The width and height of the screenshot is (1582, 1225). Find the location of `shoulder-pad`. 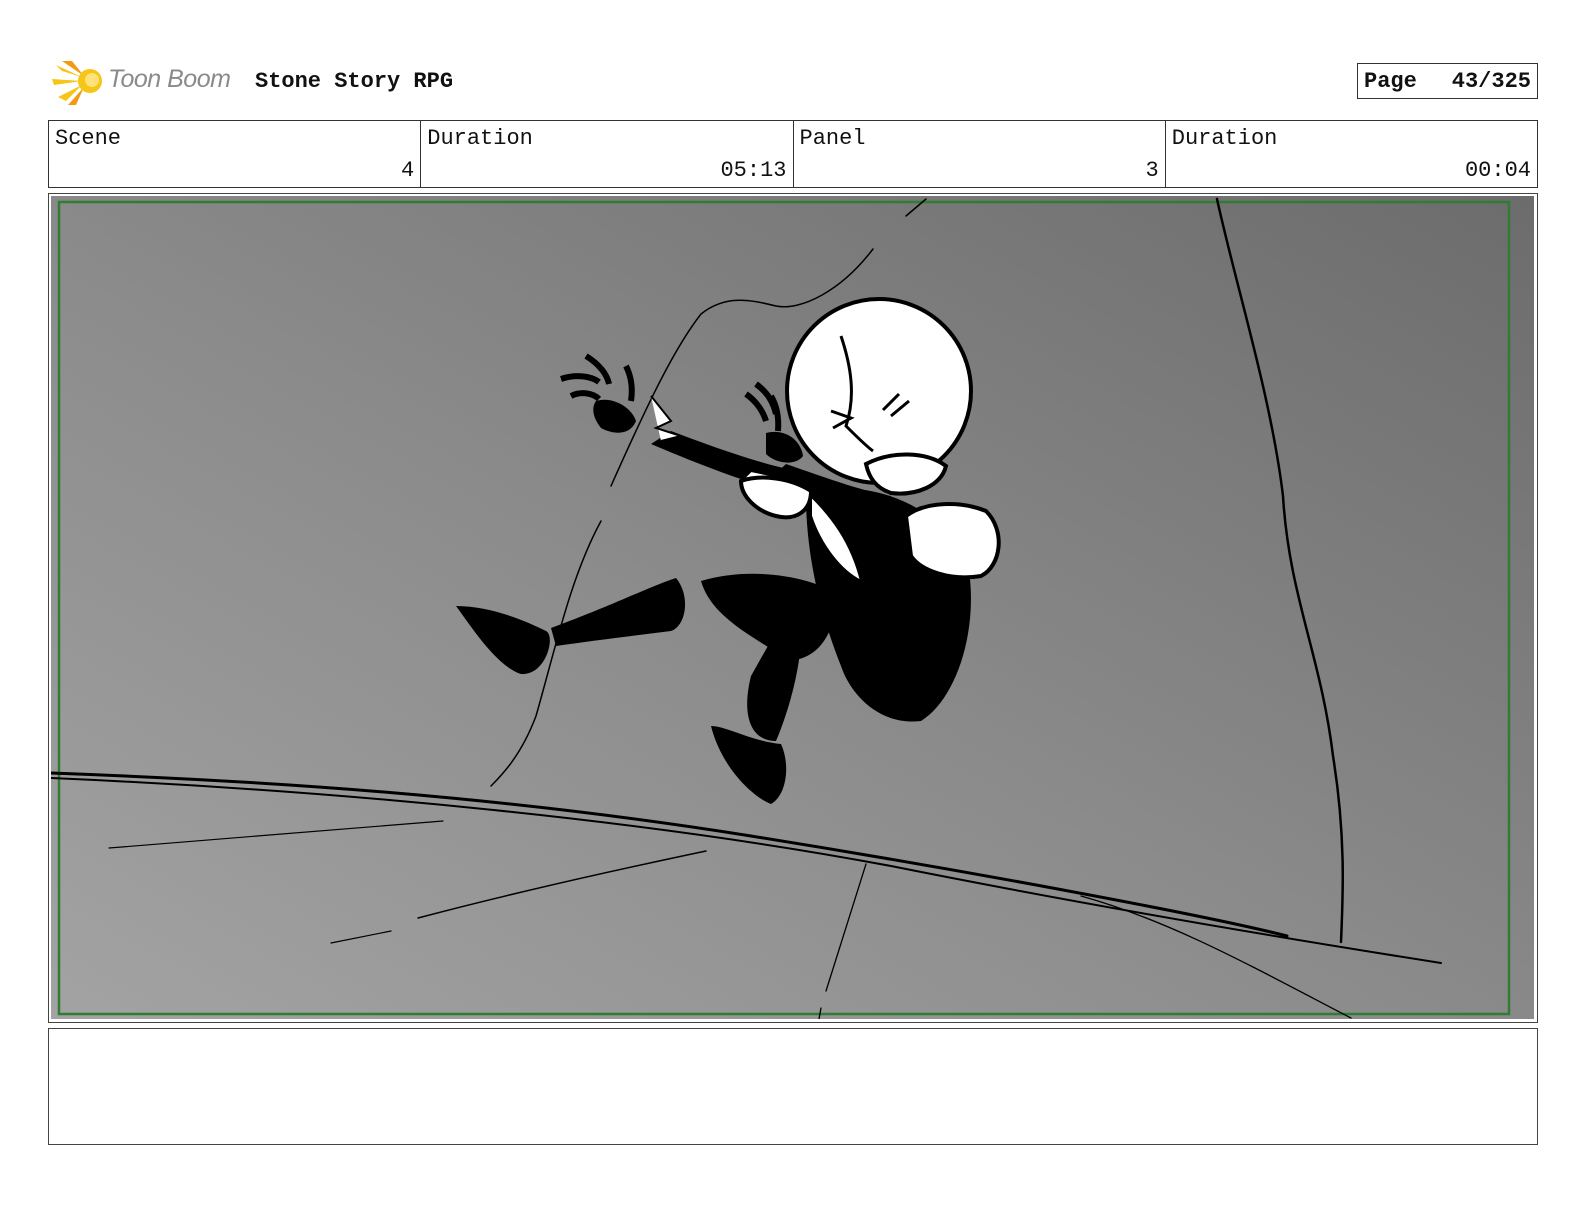

shoulder-pad is located at coordinates (952, 541).